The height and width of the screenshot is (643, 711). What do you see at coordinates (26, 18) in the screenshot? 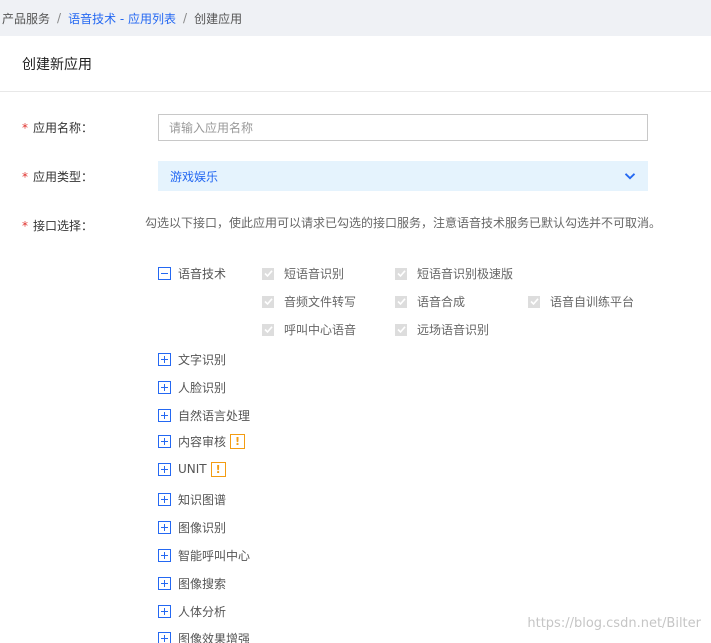
I see `breadcrumb-item-products: 产品服务` at bounding box center [26, 18].